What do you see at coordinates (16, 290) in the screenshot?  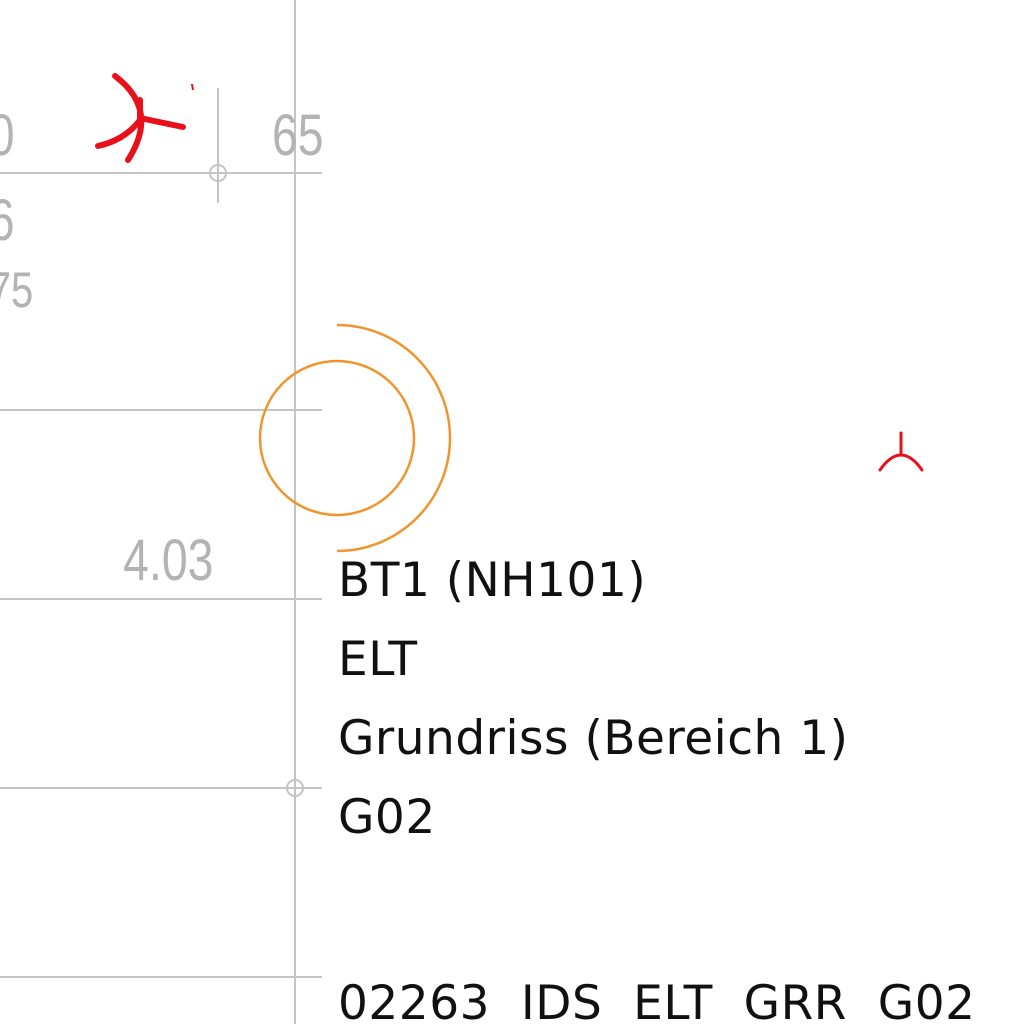 I see `dimension-fragment-lower: 75` at bounding box center [16, 290].